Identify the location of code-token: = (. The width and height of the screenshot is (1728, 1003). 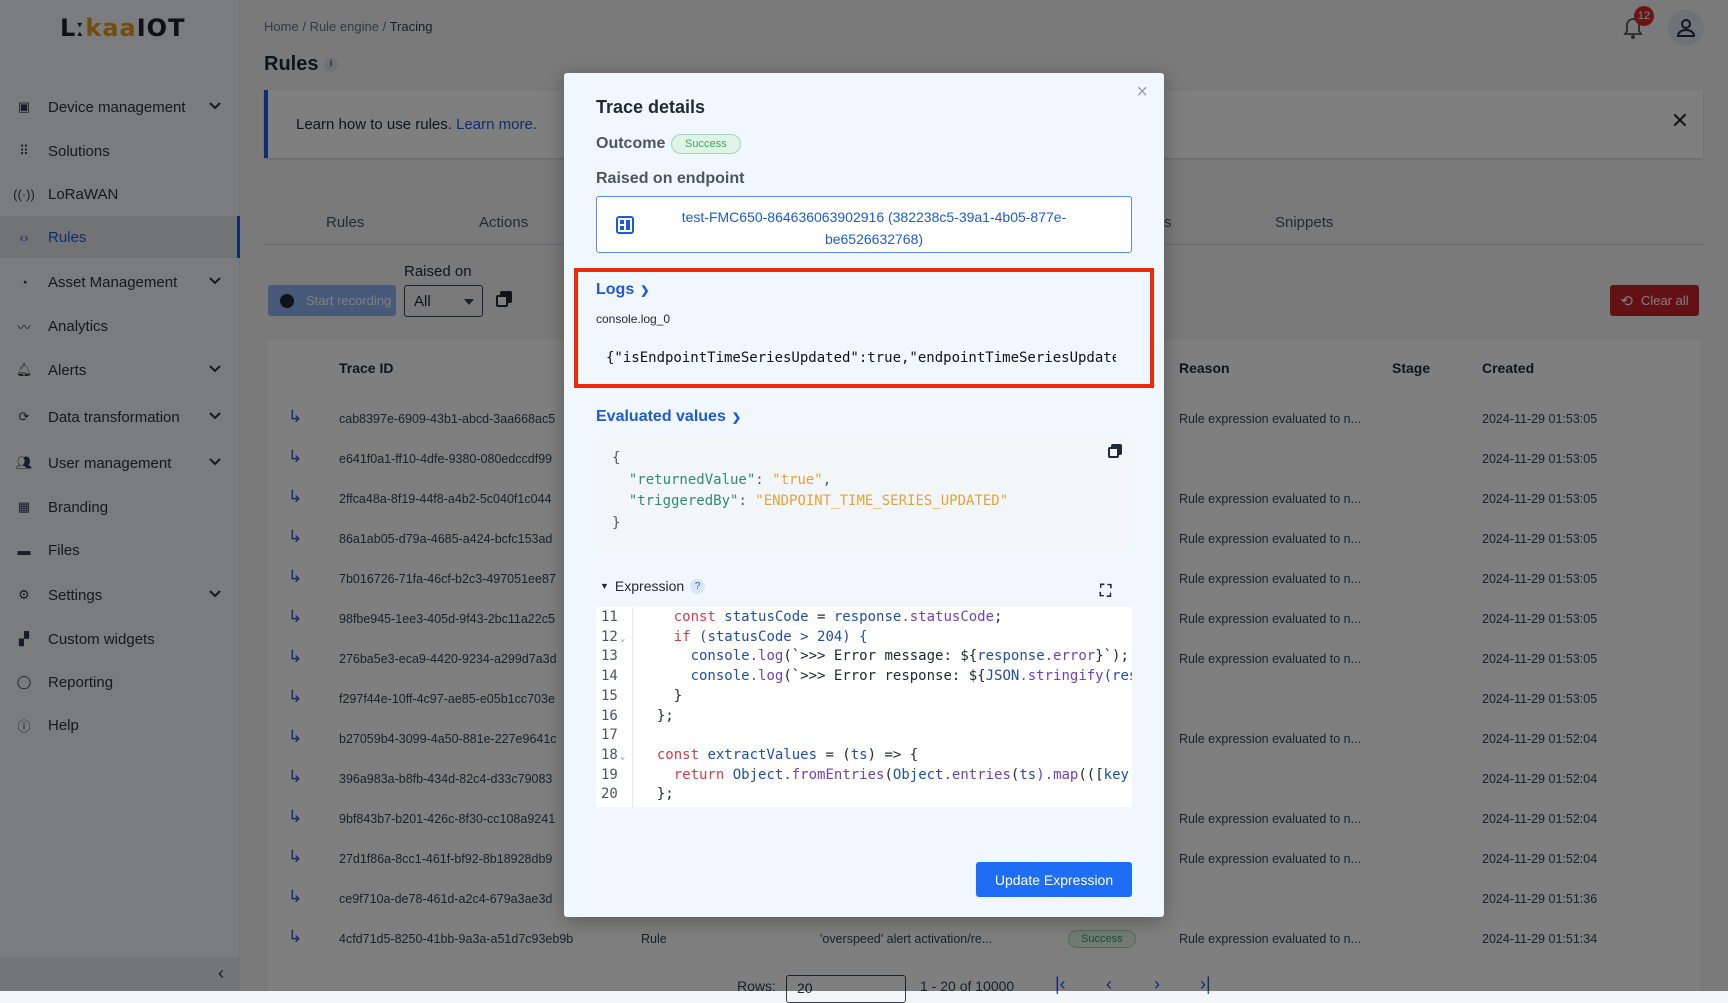
(838, 754).